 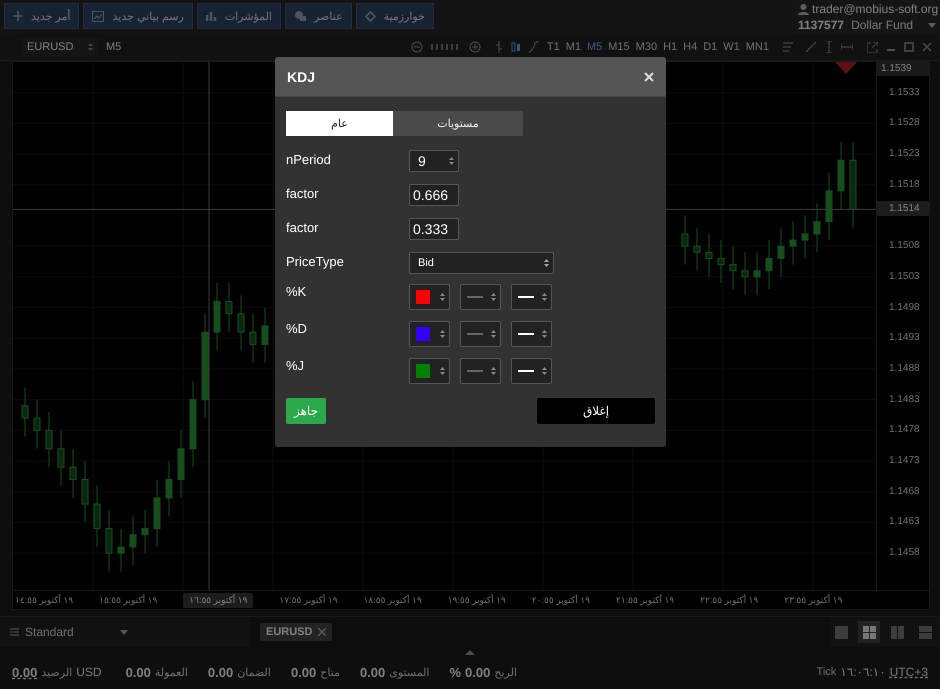 I want to click on balance-value: 0.00, so click(x=25, y=672).